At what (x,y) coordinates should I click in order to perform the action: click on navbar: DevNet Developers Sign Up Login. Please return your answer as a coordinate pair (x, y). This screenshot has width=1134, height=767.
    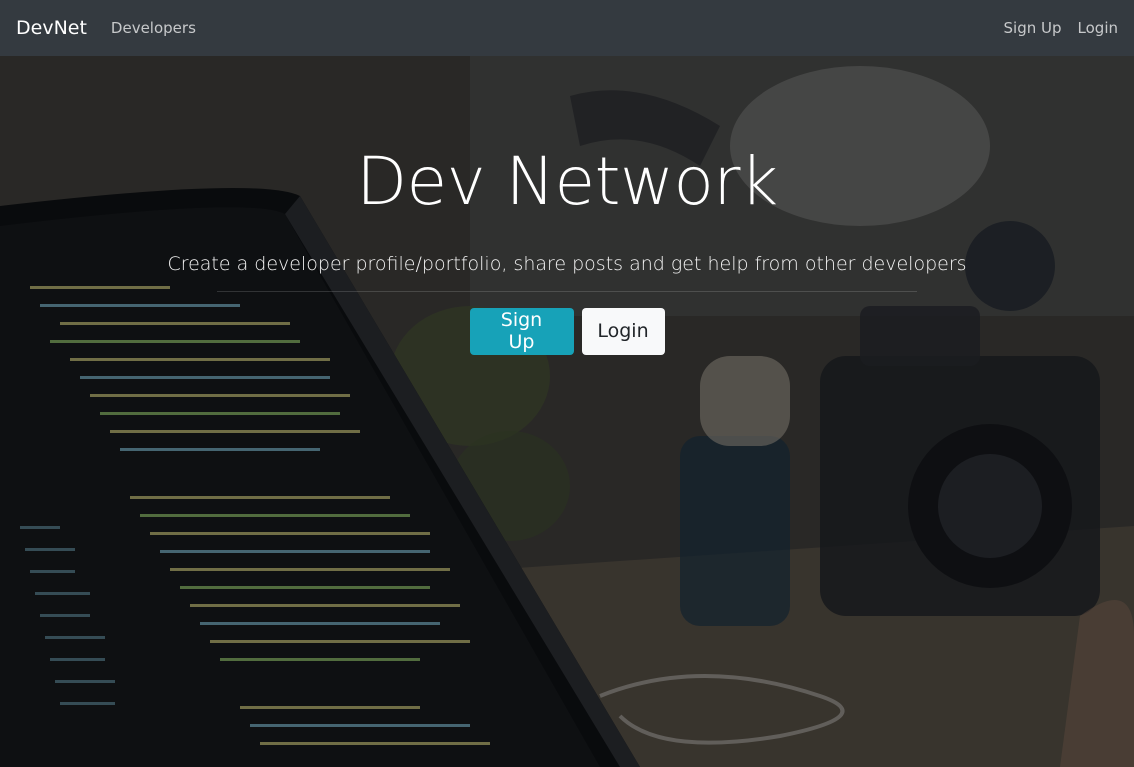
    Looking at the image, I should click on (567, 28).